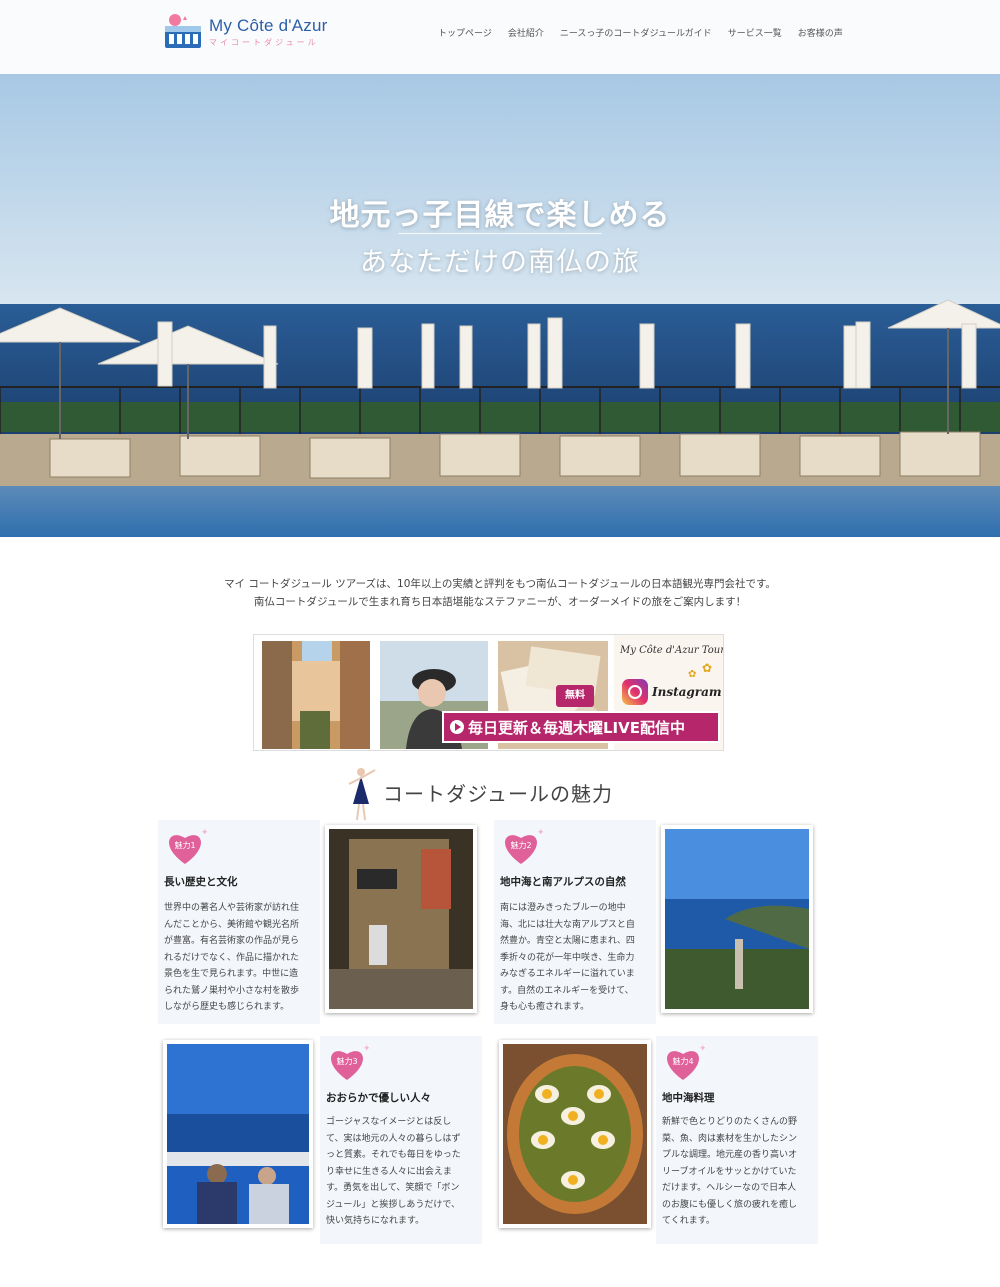  I want to click on banner-photo-village, so click(316, 695).